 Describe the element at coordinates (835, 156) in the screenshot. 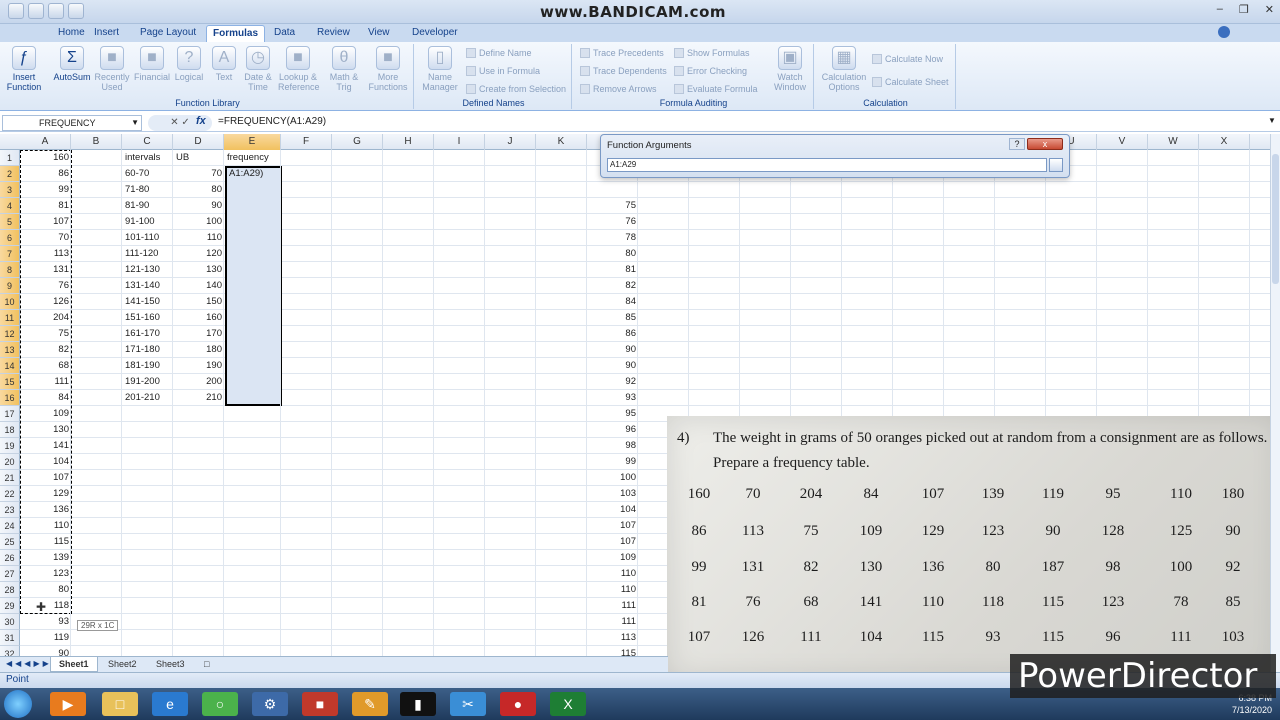

I see `function-arguments-dialog: Function Arguments ? x A1:A29` at that location.